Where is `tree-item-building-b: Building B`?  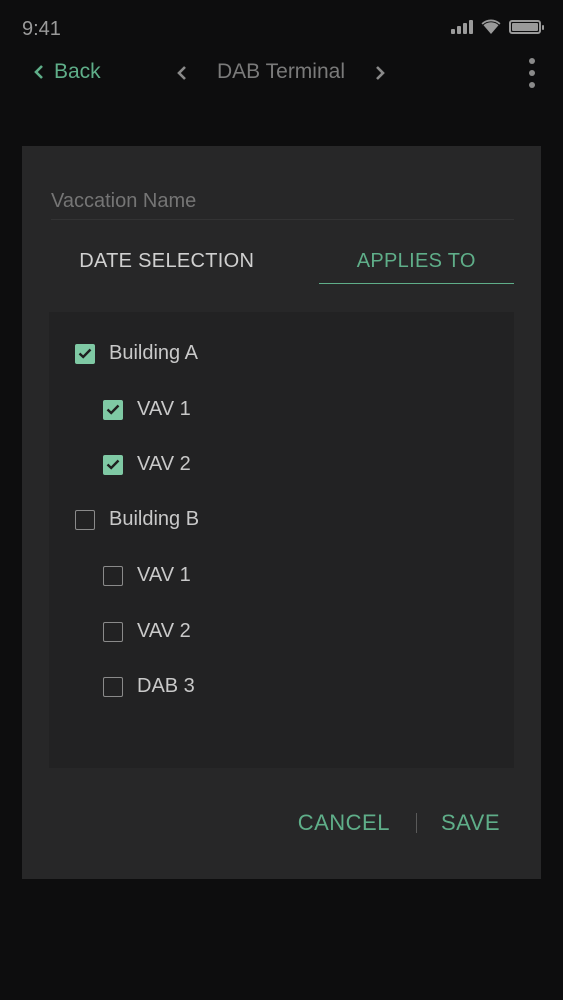
tree-item-building-b: Building B is located at coordinates (137, 519).